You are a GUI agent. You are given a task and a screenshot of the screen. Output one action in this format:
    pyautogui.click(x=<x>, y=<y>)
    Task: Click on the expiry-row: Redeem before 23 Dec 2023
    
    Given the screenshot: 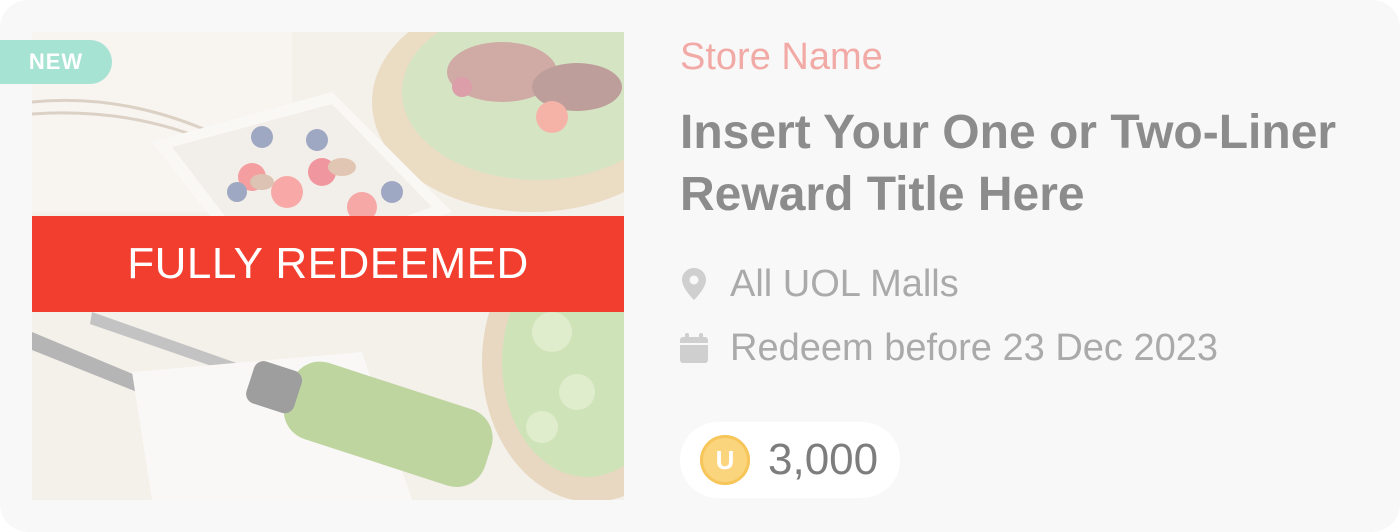 What is the action you would take?
    pyautogui.click(x=949, y=348)
    